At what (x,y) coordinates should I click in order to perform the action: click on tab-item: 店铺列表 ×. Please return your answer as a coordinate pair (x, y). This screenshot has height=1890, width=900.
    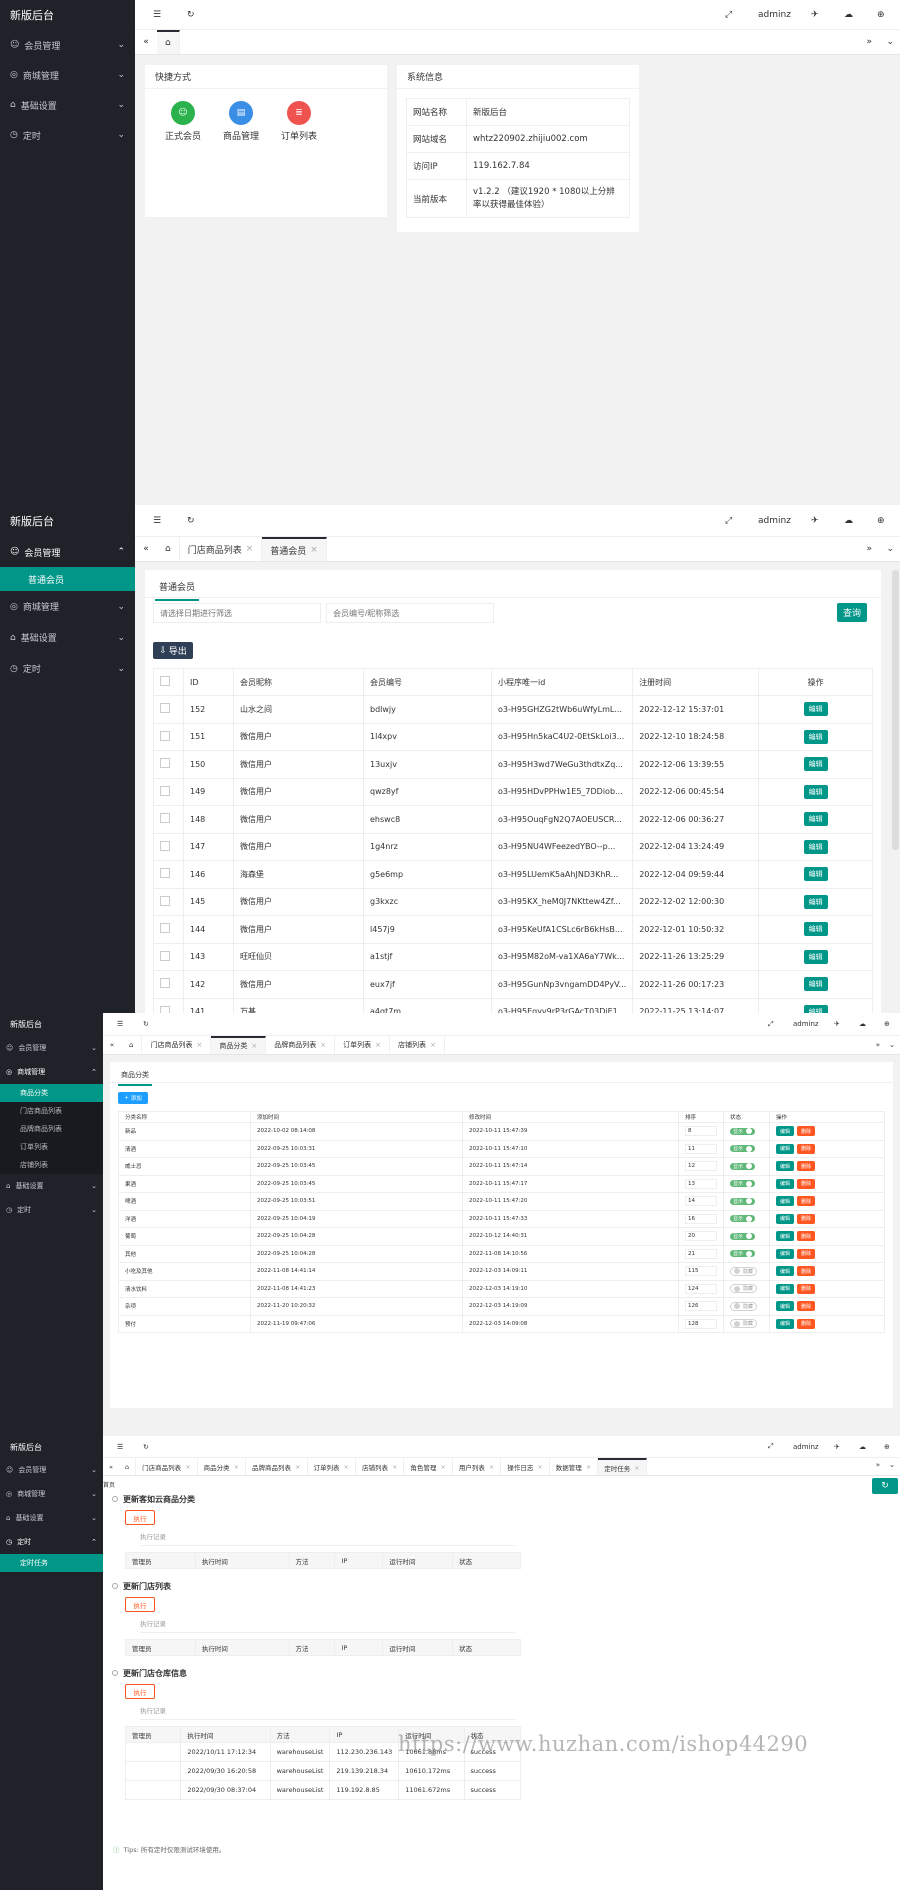
    Looking at the image, I should click on (380, 1466).